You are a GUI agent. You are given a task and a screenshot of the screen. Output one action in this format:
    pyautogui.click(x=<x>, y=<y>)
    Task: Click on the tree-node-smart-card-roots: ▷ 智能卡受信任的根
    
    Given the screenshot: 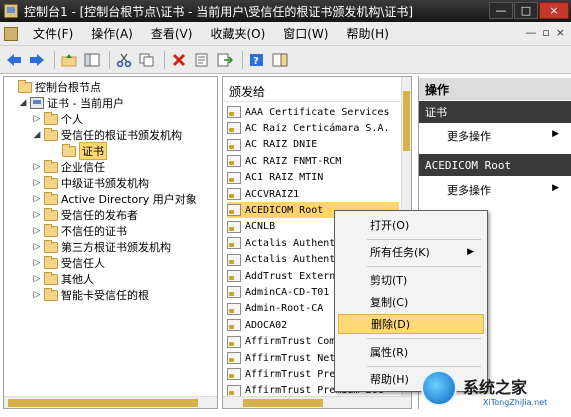 What is the action you would take?
    pyautogui.click(x=90, y=295)
    